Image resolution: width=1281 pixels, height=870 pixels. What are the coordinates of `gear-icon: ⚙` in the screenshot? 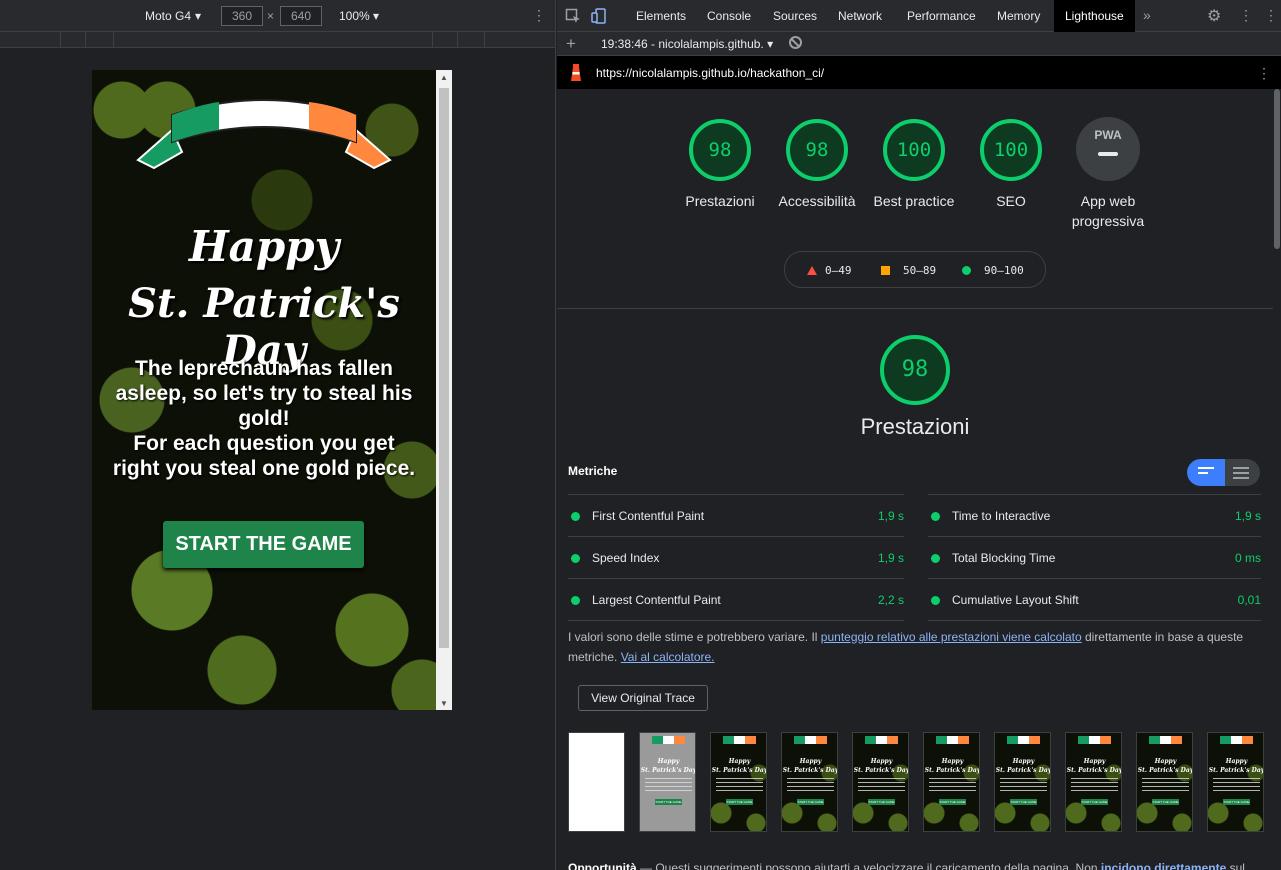 It's located at (1214, 16).